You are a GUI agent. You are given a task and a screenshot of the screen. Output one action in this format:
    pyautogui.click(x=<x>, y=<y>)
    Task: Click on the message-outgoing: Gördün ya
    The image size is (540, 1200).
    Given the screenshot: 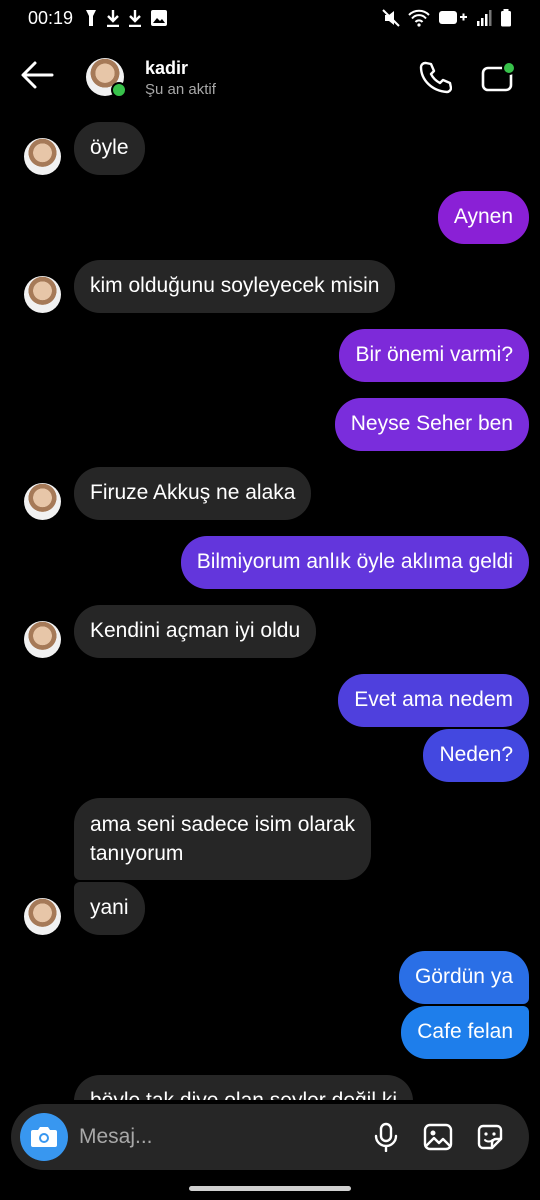 What is the action you would take?
    pyautogui.click(x=463, y=977)
    